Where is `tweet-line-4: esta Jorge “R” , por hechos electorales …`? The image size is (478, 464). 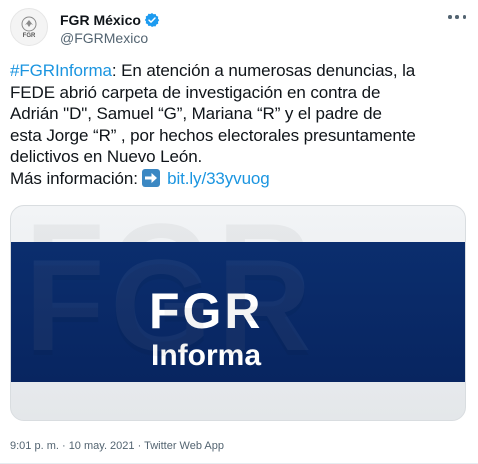 tweet-line-4: esta Jorge “R” , por hechos electorales … is located at coordinates (213, 135).